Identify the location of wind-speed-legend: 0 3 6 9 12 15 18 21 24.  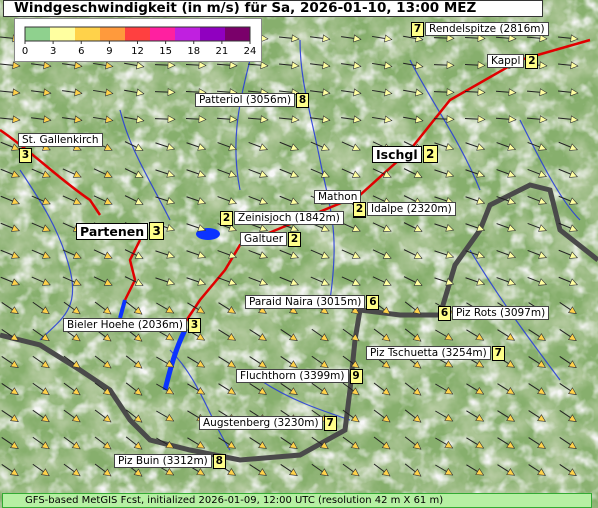
(138, 40).